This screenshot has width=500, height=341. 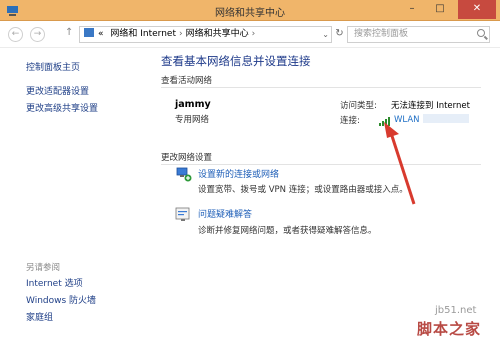 I want to click on search-icon, so click(x=481, y=33).